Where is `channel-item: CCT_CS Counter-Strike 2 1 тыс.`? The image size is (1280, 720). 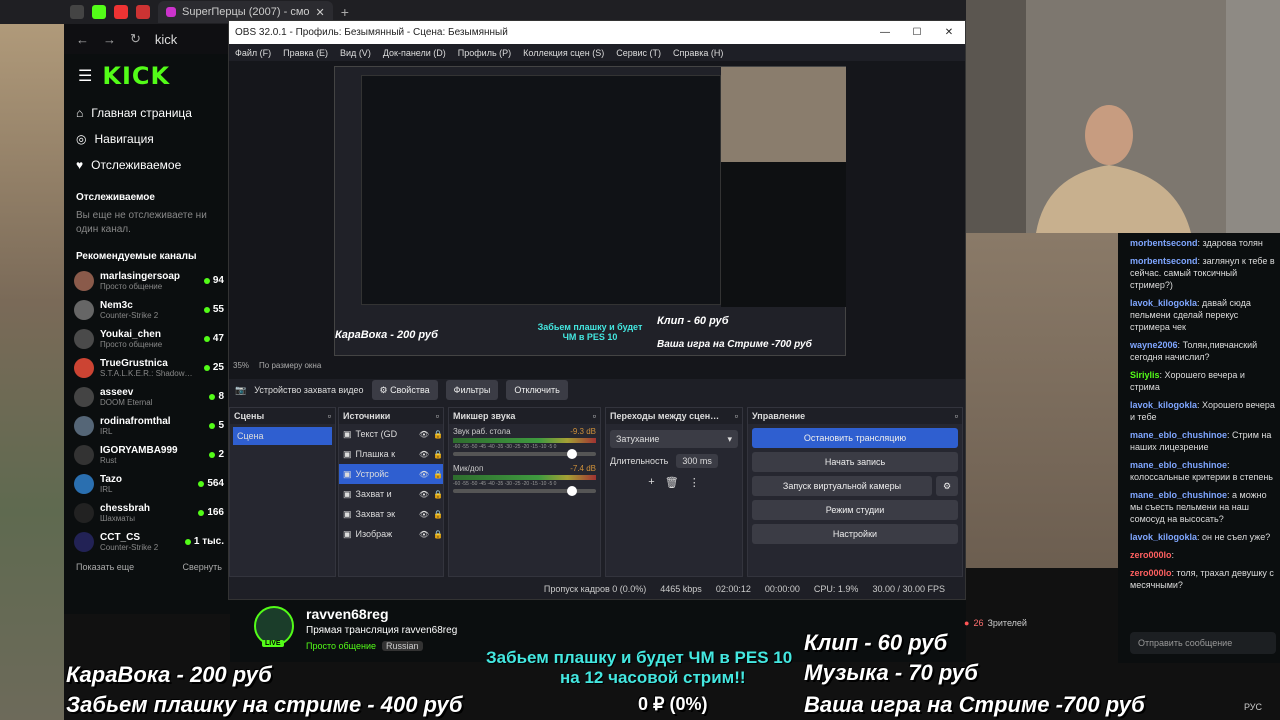
channel-item: CCT_CS Counter-Strike 2 1 тыс. is located at coordinates (147, 541).